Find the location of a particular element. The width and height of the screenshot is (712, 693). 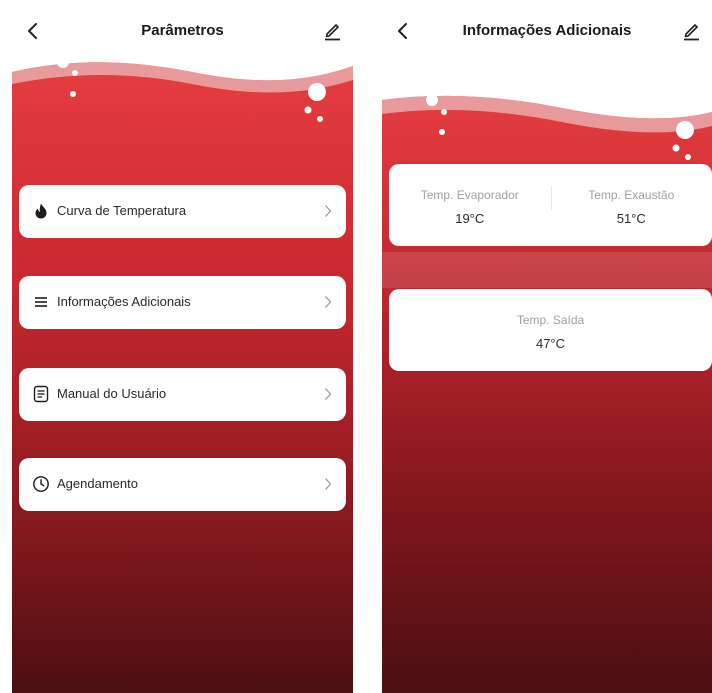

header: Informações Adicionais is located at coordinates (547, 30).